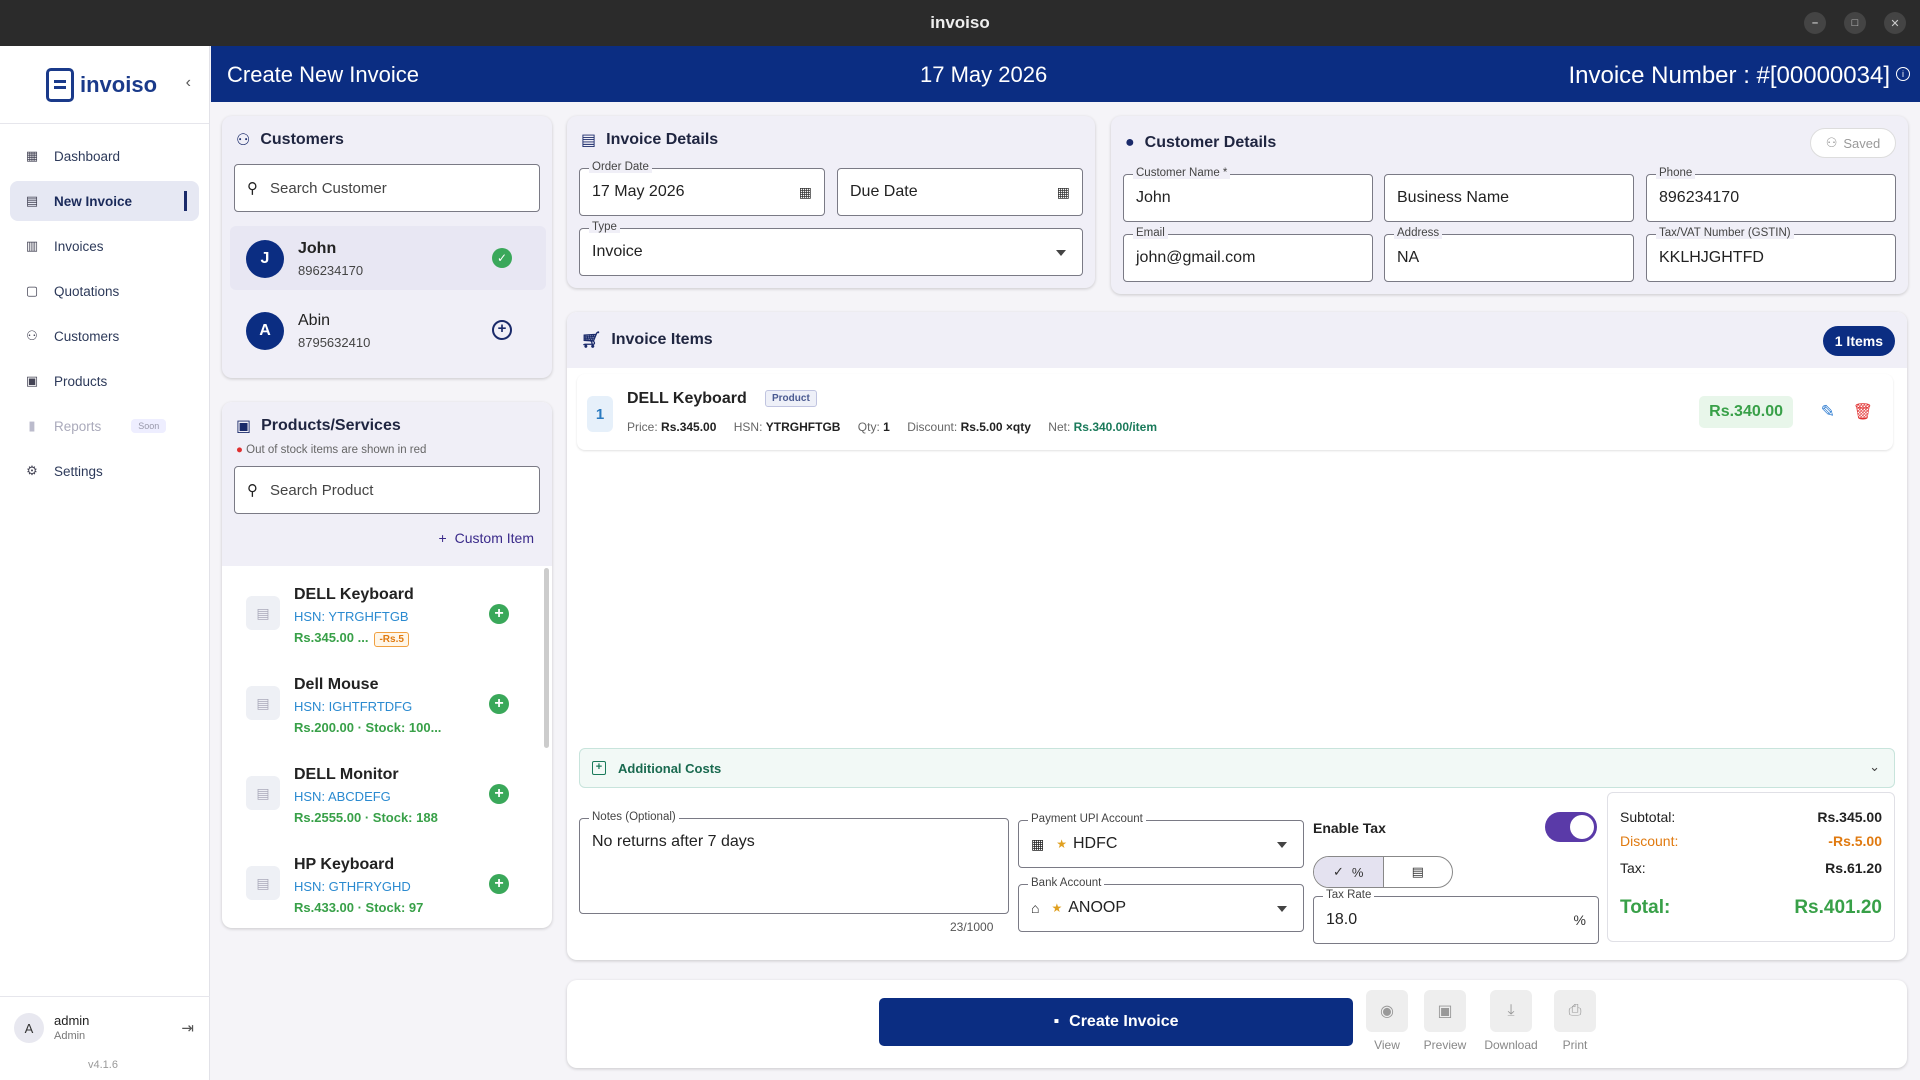 This screenshot has width=1920, height=1080. What do you see at coordinates (886, 427) in the screenshot?
I see `qty-value: 1` at bounding box center [886, 427].